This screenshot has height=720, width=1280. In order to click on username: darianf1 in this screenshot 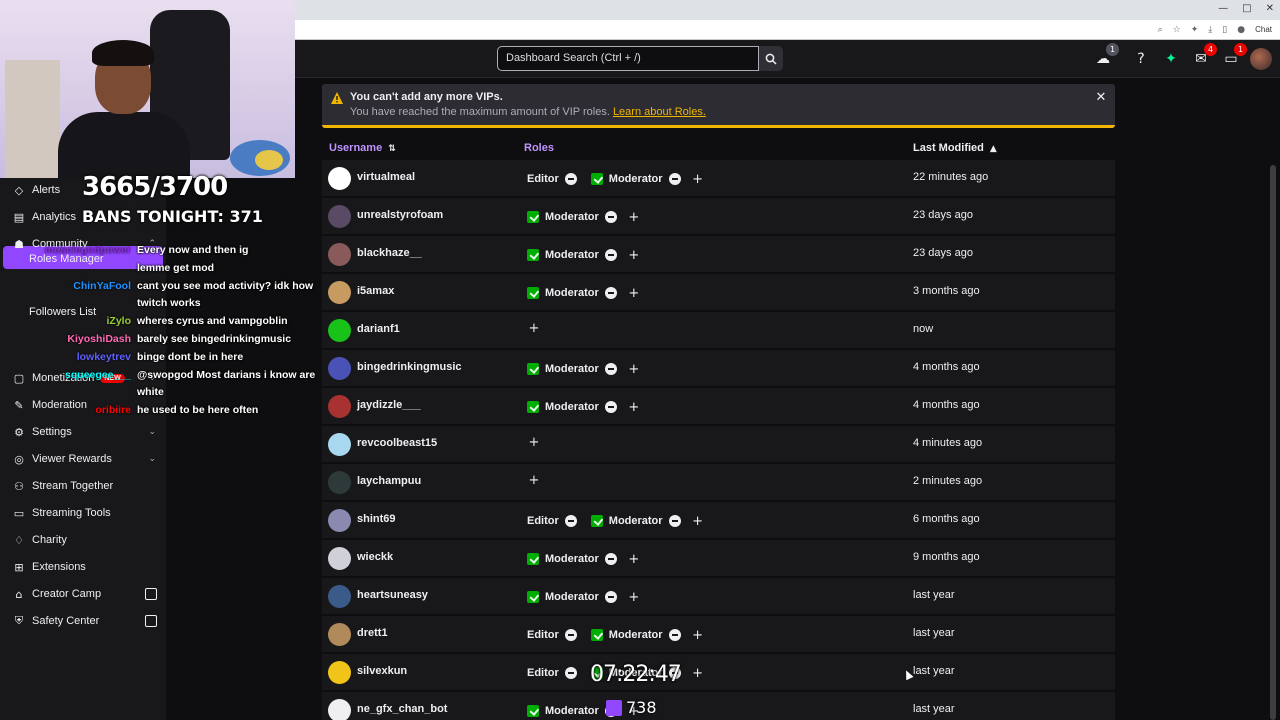, I will do `click(378, 329)`.